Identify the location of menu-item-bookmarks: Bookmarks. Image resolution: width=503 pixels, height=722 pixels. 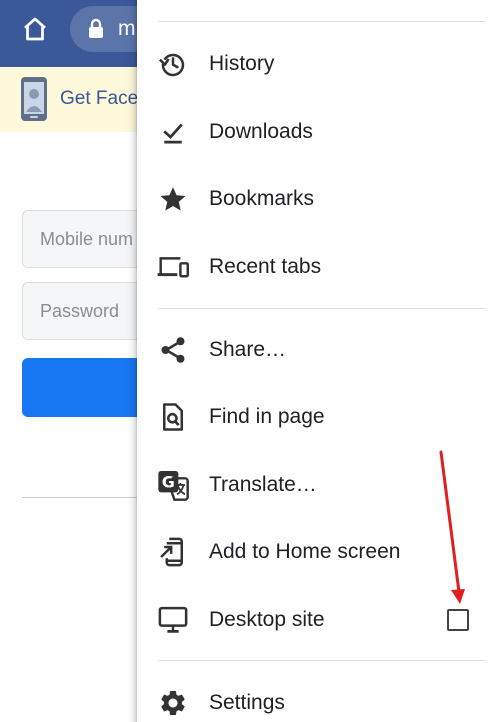
(320, 199).